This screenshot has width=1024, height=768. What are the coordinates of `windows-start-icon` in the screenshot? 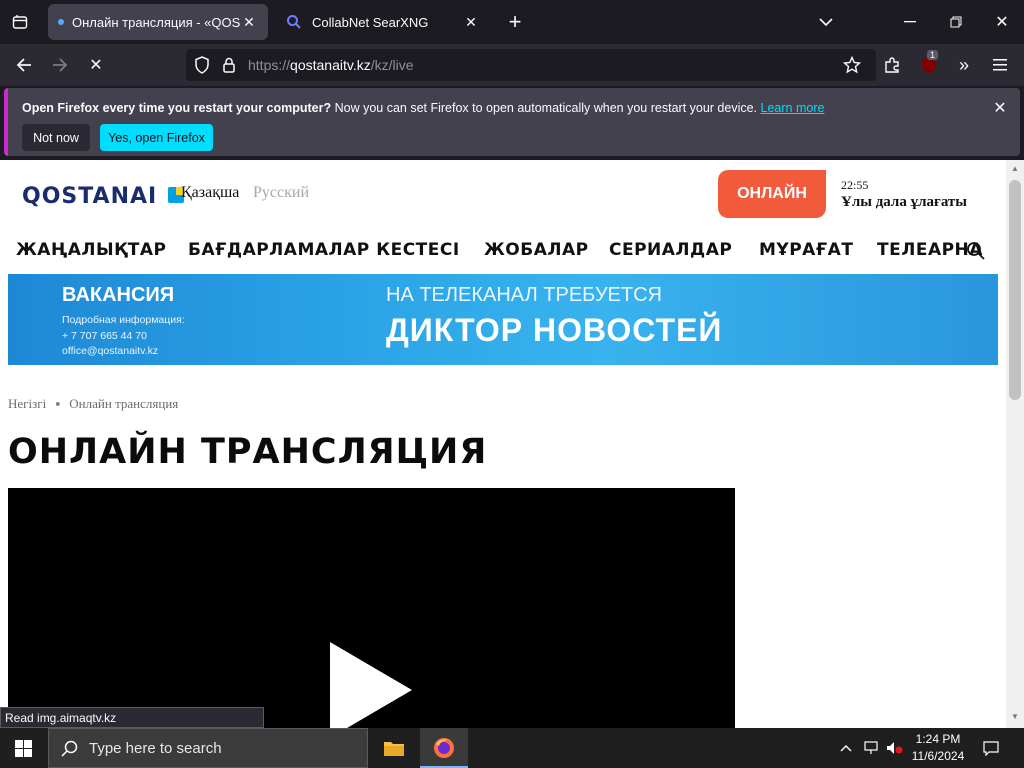 It's located at (23, 748).